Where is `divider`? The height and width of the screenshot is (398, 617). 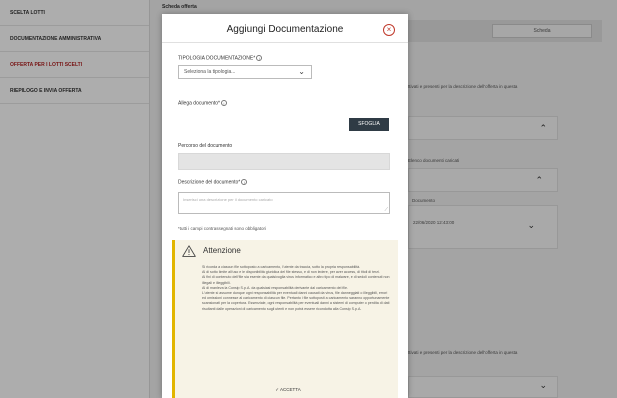 divider is located at coordinates (285, 42).